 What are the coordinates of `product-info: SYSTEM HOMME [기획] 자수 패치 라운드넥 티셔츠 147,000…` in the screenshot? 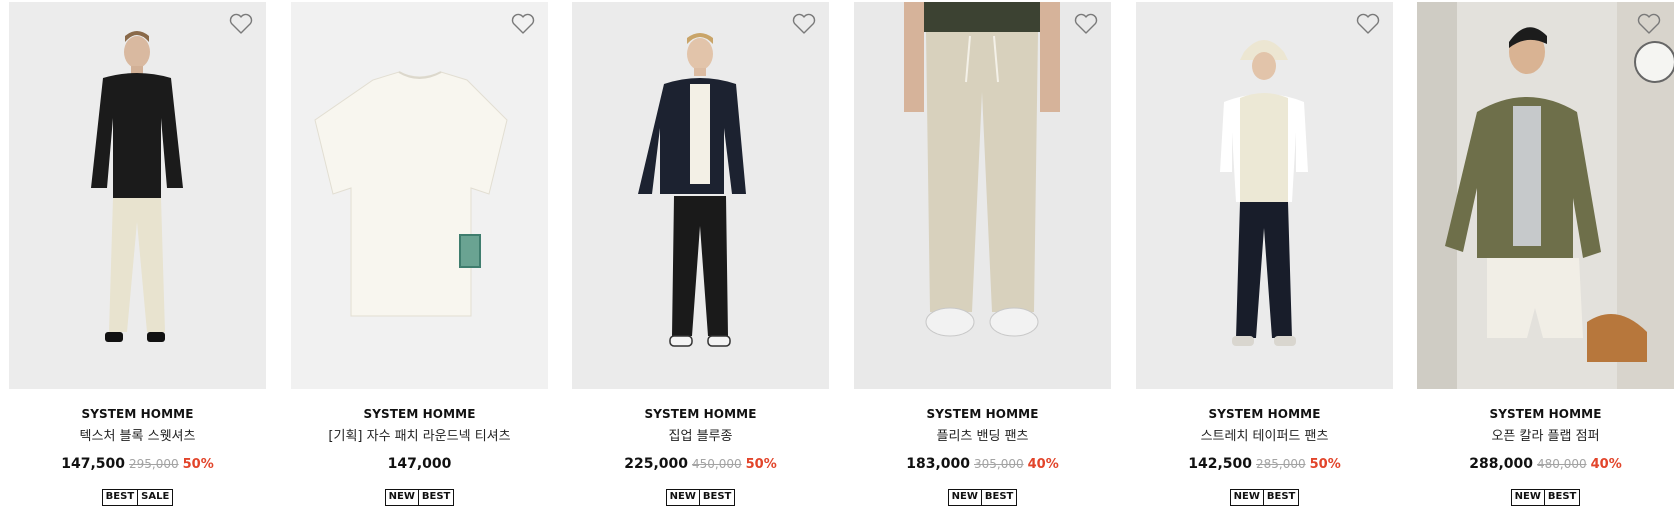 It's located at (419, 456).